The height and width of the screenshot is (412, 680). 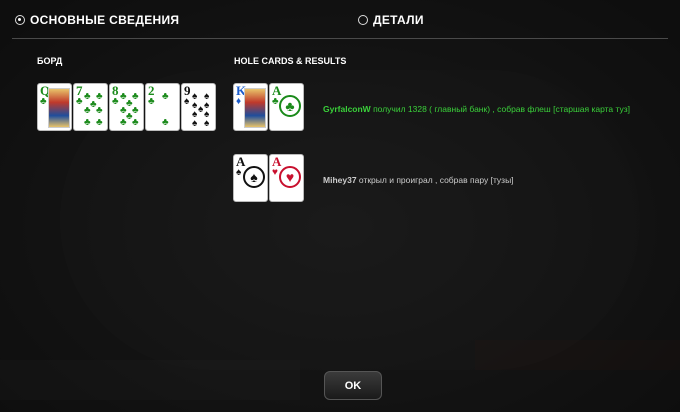 I want to click on tab-divider, so click(x=340, y=38).